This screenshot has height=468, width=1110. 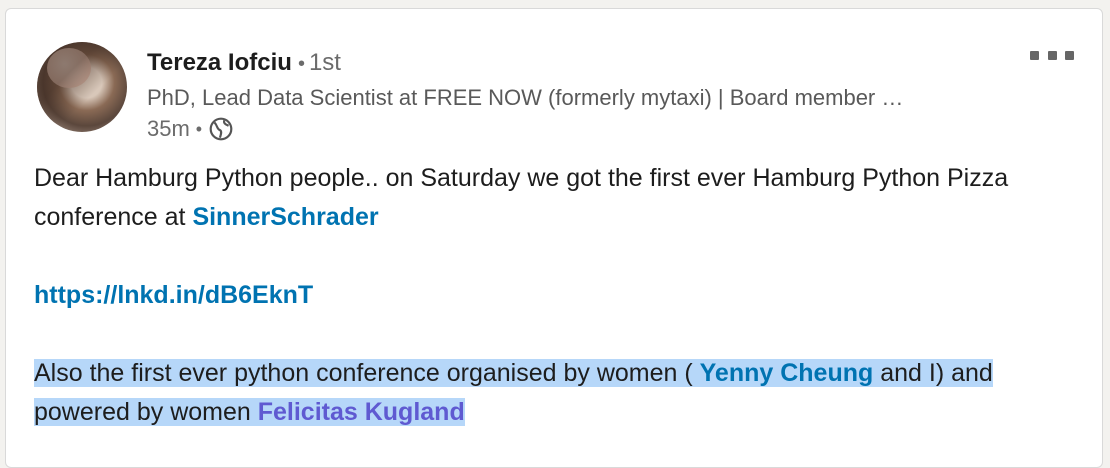 What do you see at coordinates (221, 129) in the screenshot?
I see `globe-icon` at bounding box center [221, 129].